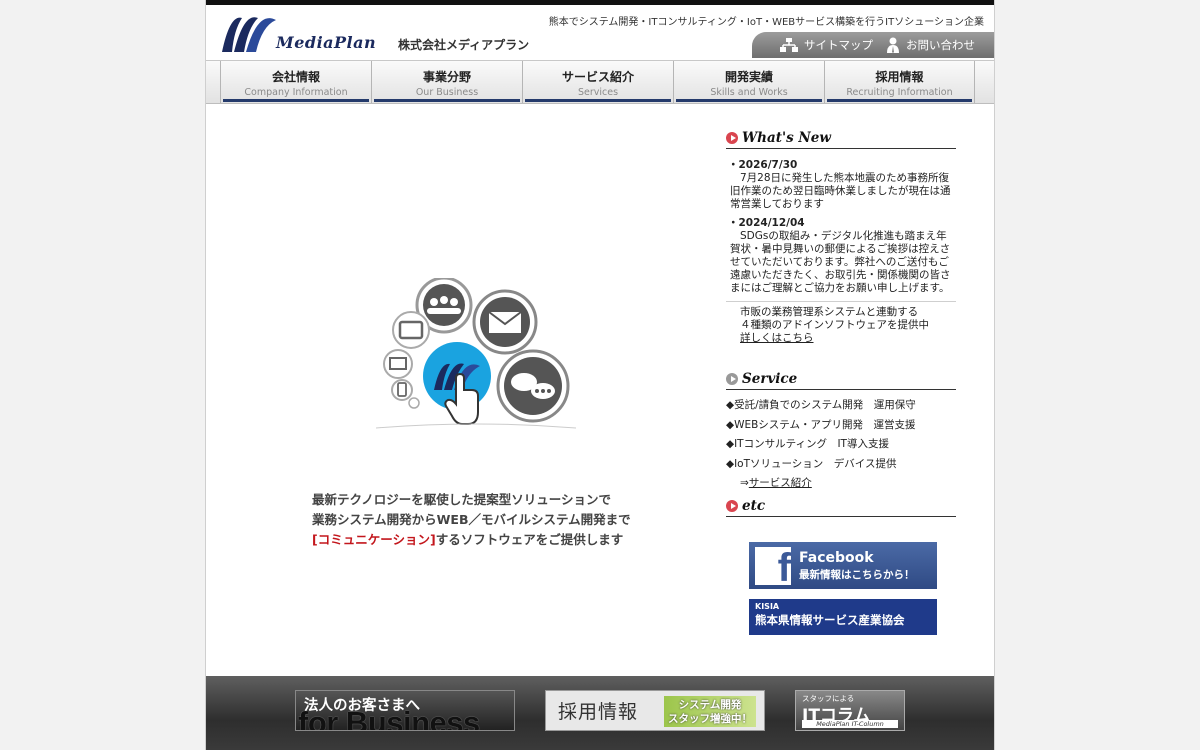  Describe the element at coordinates (836, 557) in the screenshot. I see `facebook-title: Facebook` at that location.